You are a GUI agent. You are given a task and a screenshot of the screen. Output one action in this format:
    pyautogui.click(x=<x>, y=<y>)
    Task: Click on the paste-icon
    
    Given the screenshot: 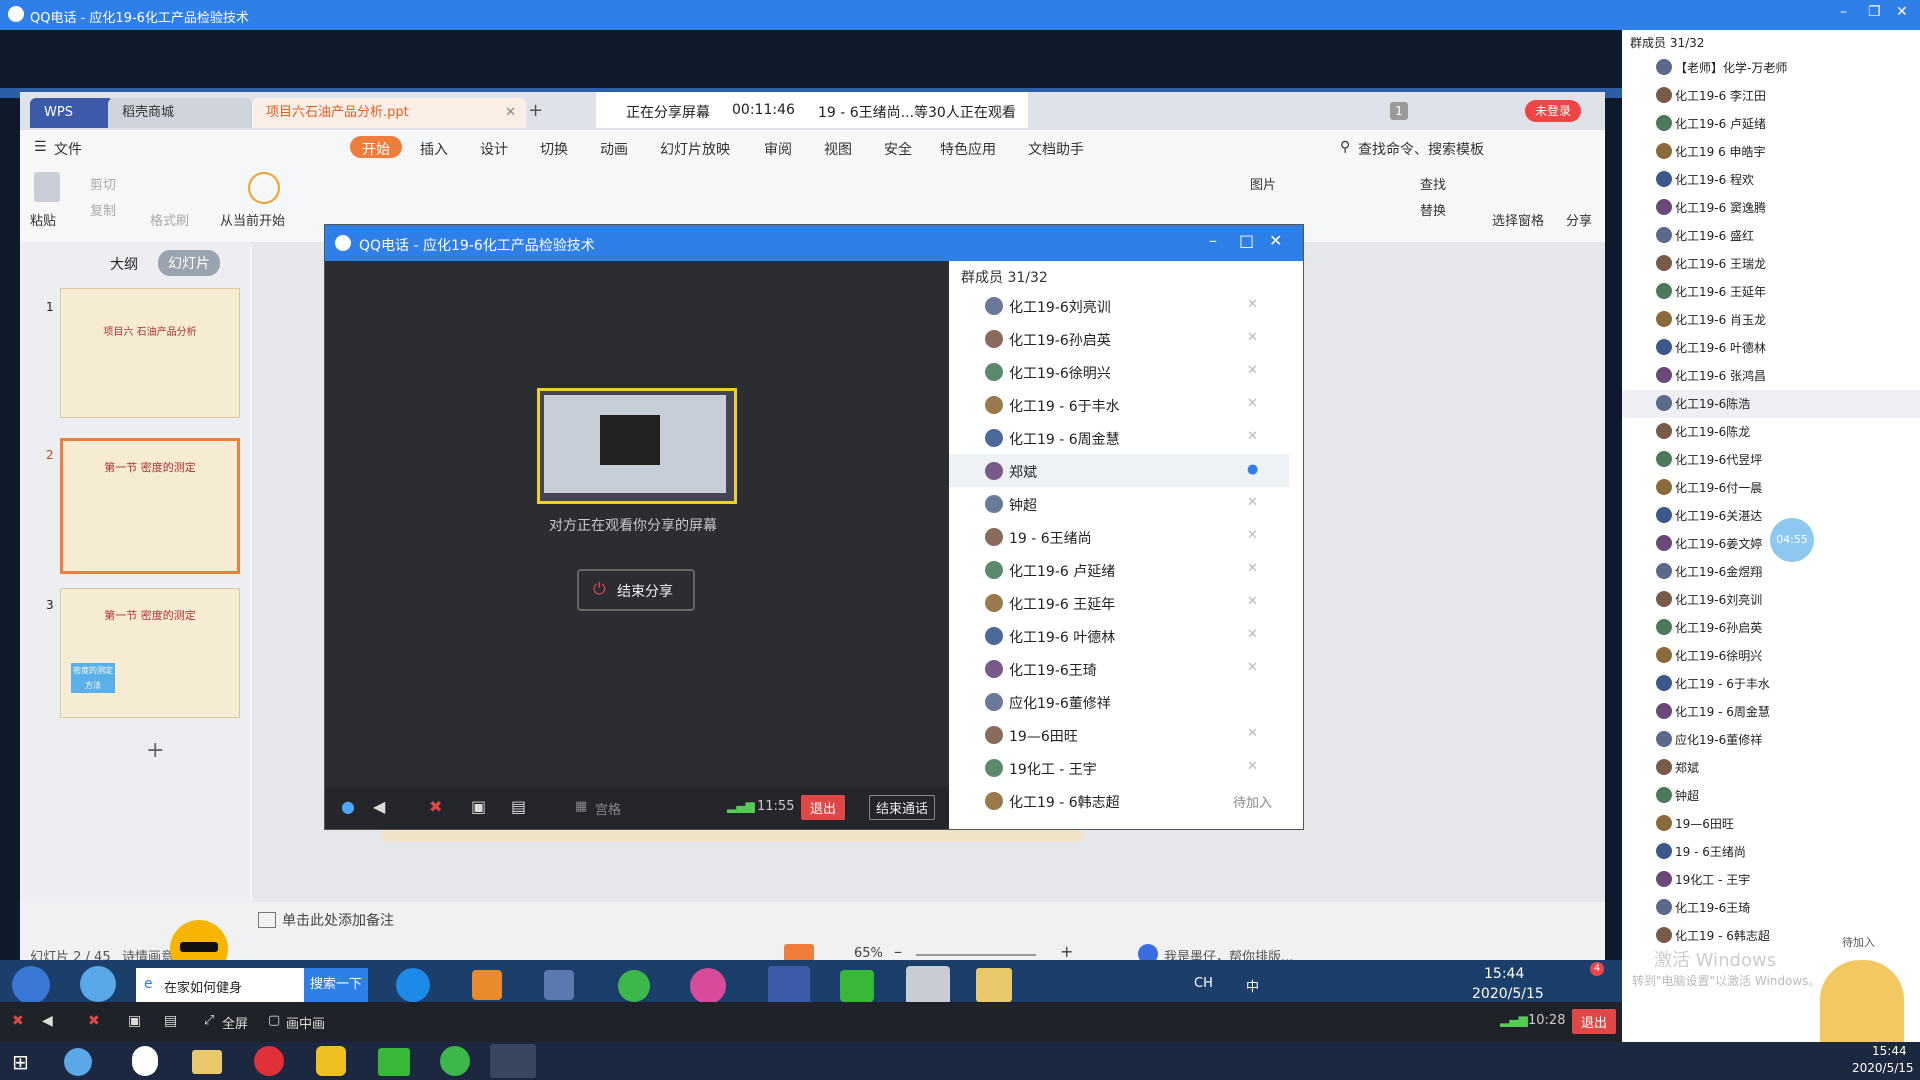 What is the action you would take?
    pyautogui.click(x=47, y=187)
    